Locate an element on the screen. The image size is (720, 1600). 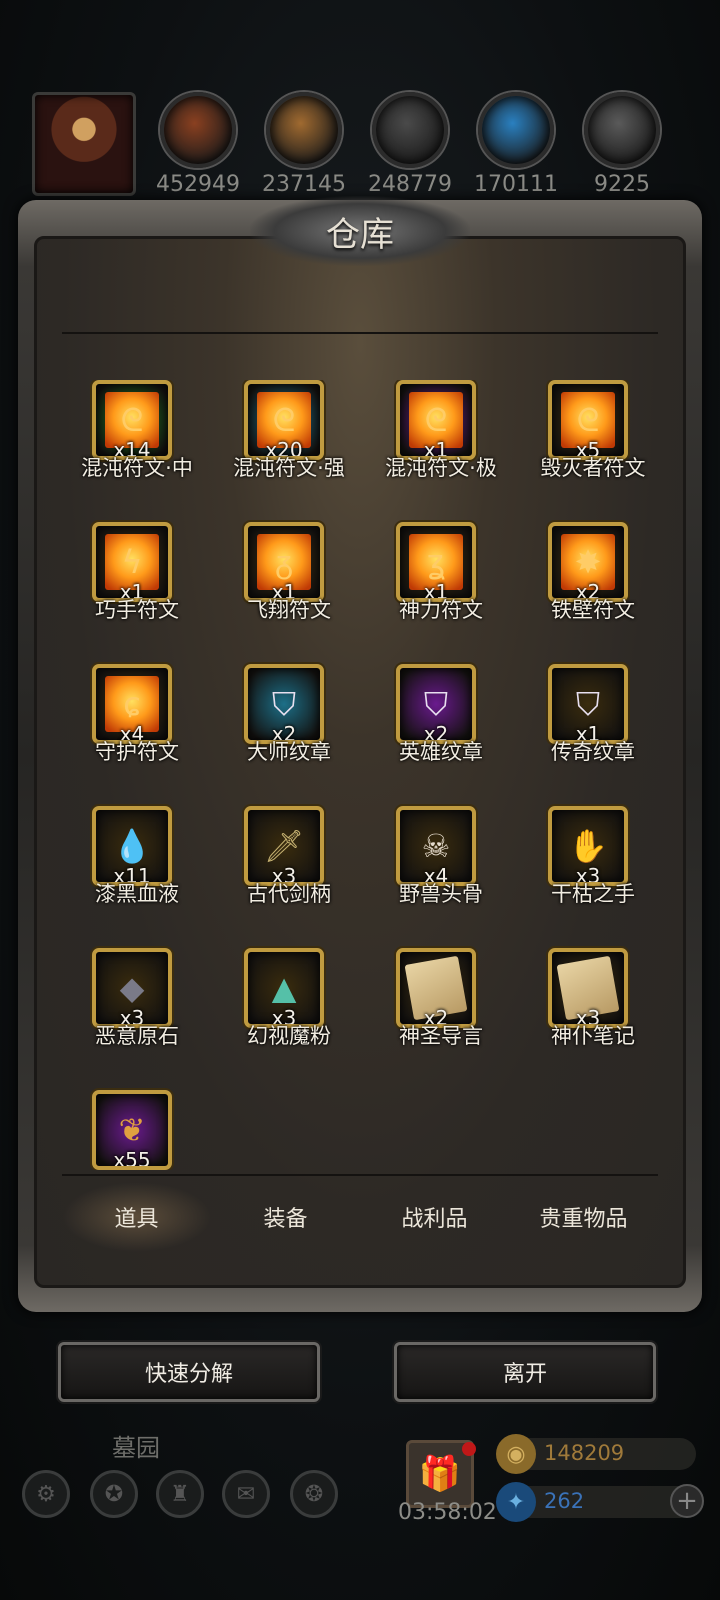
inventory-item: ✋ x3 干枯之手 is located at coordinates (588, 861).